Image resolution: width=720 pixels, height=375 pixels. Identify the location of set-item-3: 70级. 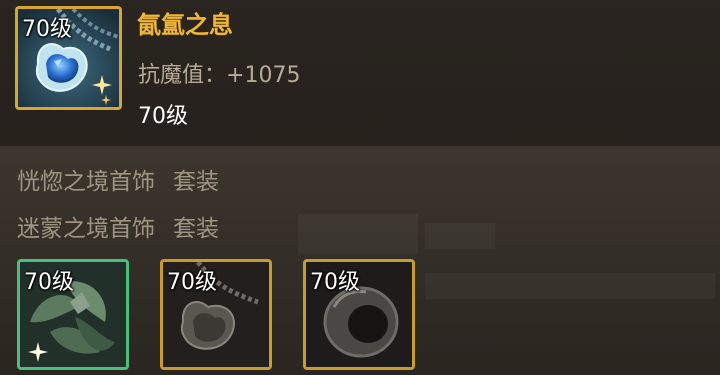
(359, 314).